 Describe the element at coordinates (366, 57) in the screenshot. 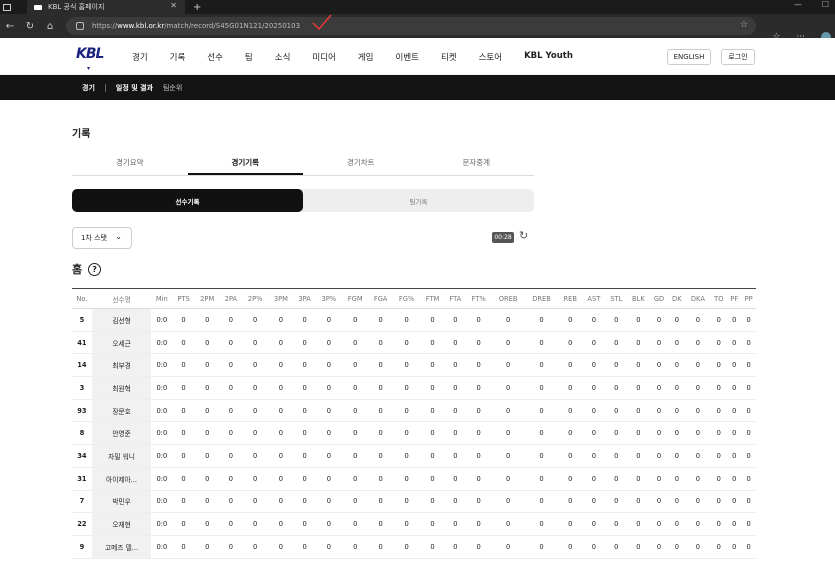

I see `nav-item-game-events: 게임` at that location.